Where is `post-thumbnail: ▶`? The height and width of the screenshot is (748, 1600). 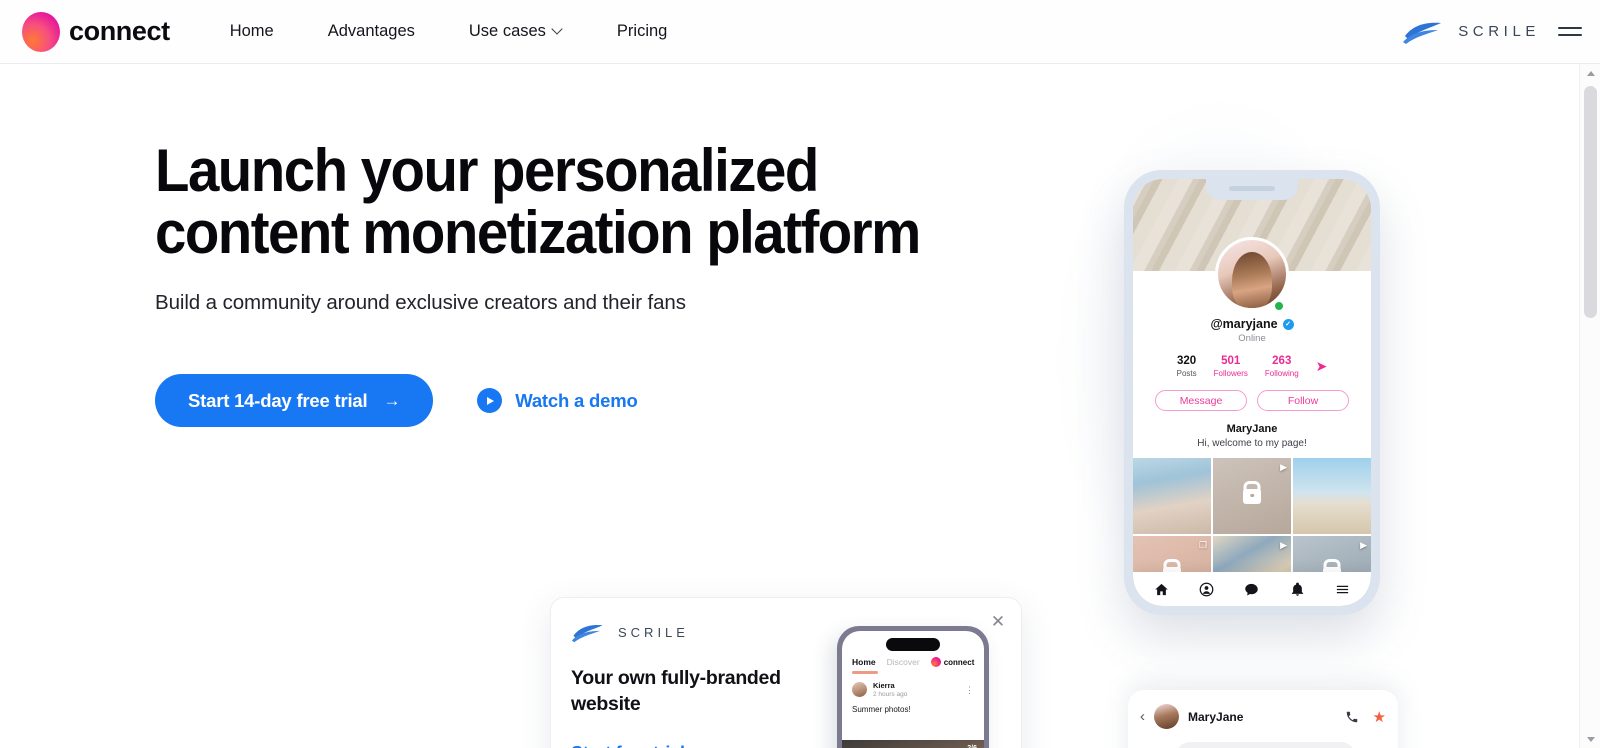 post-thumbnail: ▶ is located at coordinates (1252, 496).